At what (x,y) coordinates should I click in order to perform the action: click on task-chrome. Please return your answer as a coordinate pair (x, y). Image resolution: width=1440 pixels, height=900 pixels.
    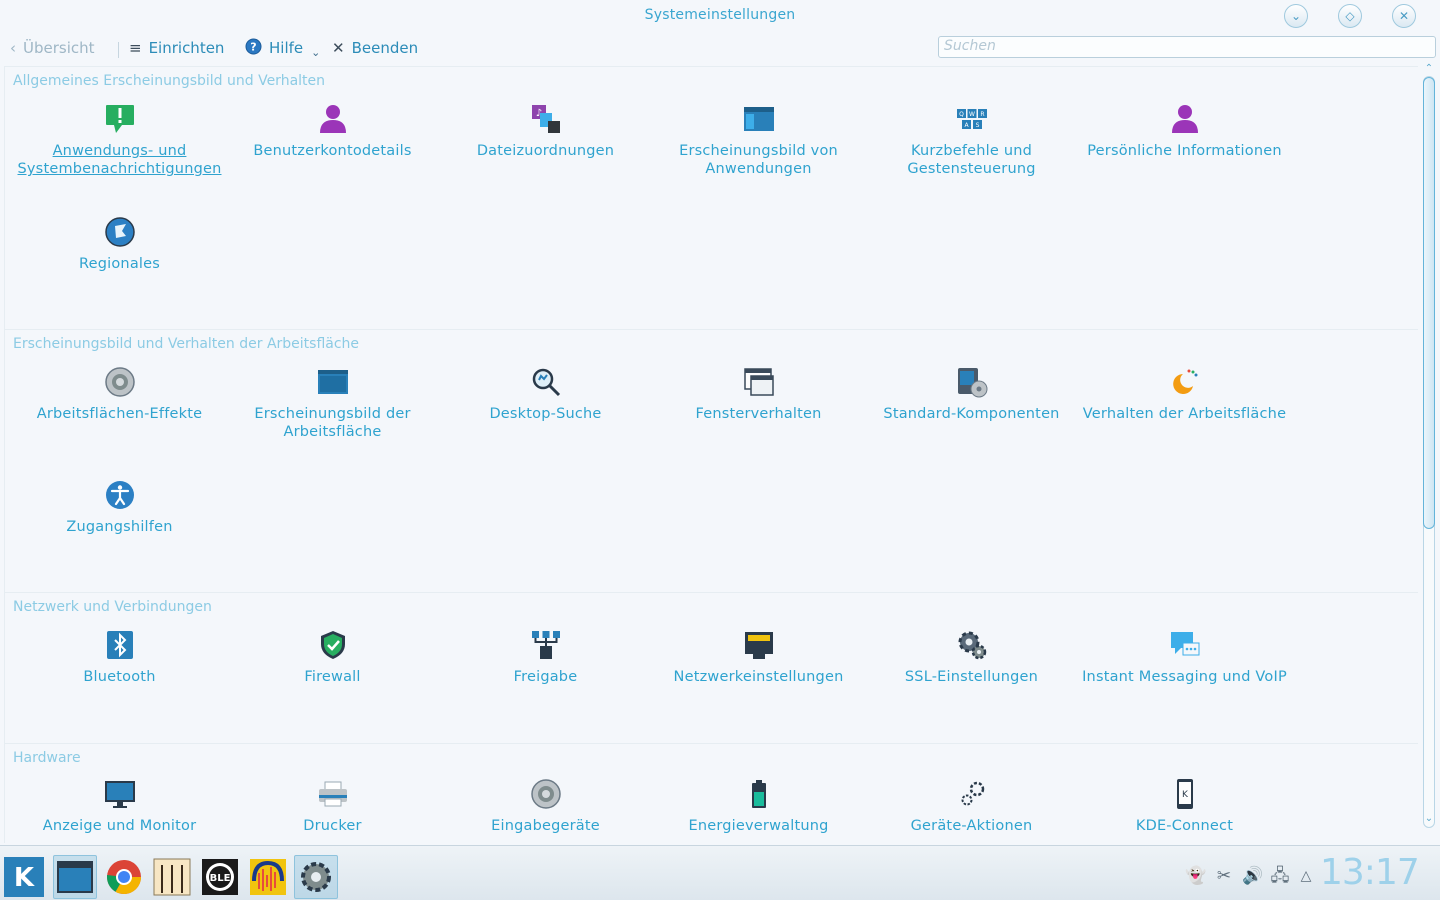
    Looking at the image, I should click on (124, 877).